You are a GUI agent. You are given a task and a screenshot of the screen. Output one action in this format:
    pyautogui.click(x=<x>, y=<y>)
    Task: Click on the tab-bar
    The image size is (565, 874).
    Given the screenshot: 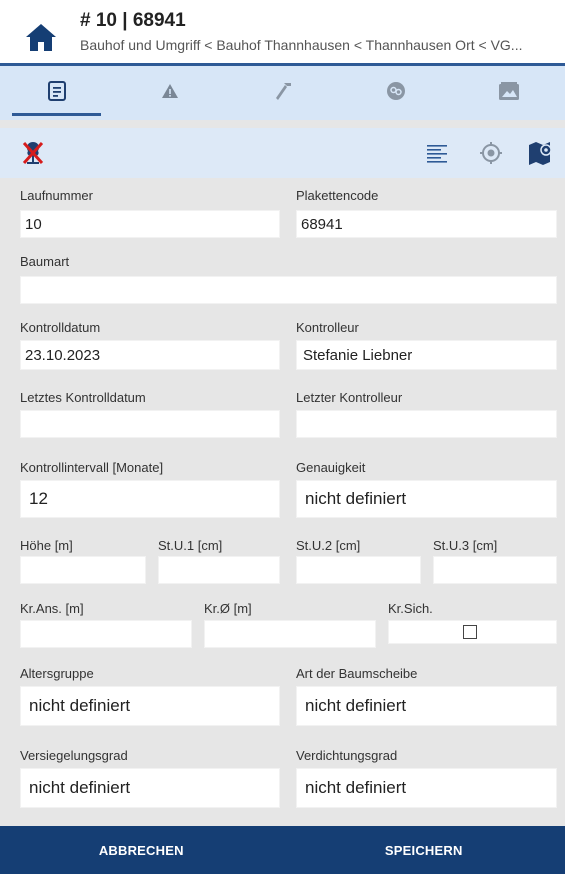 What is the action you would take?
    pyautogui.click(x=282, y=93)
    